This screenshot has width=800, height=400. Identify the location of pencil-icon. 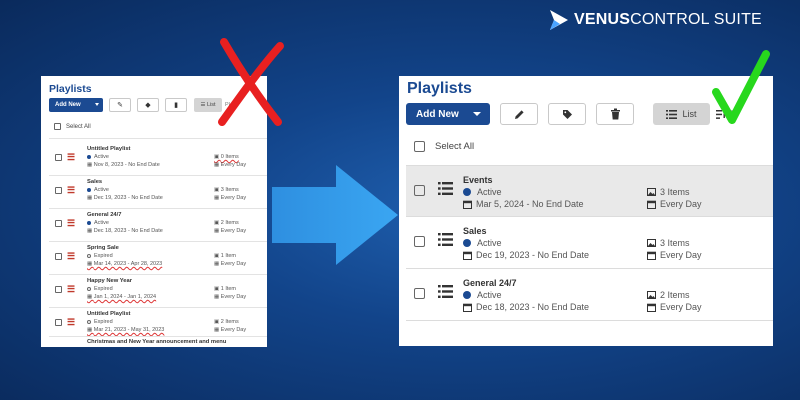
(519, 114).